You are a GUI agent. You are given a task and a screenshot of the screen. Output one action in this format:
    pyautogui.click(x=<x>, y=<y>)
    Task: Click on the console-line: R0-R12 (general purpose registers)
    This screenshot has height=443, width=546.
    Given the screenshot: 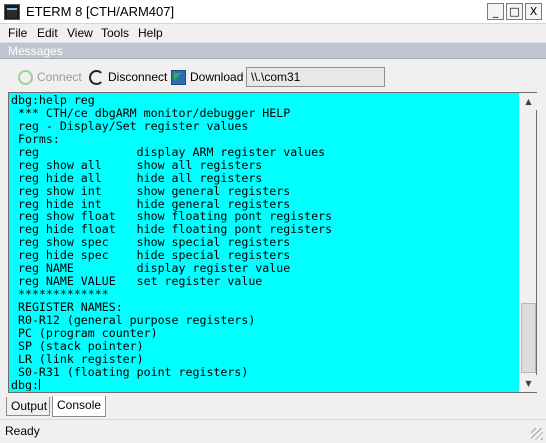 What is the action you would take?
    pyautogui.click(x=133, y=319)
    